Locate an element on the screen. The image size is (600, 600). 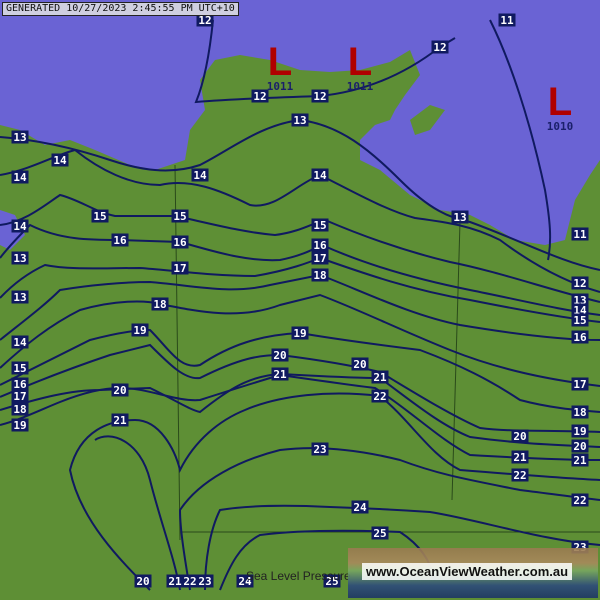
svg-text: 25 is located at coordinates (379, 533).